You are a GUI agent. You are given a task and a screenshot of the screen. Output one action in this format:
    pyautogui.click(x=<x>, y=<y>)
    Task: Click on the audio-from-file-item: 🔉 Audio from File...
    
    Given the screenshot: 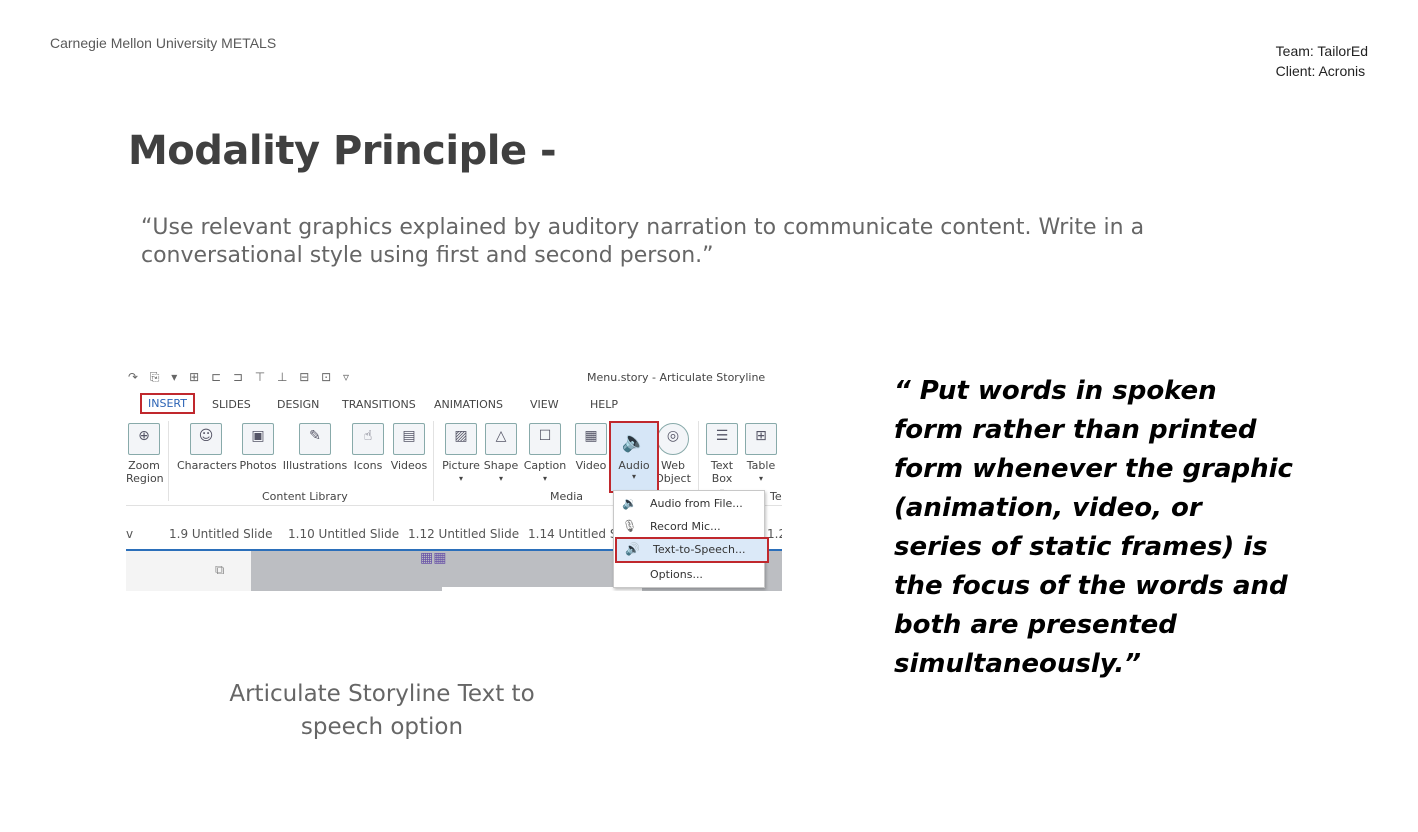 What is the action you would take?
    pyautogui.click(x=689, y=504)
    